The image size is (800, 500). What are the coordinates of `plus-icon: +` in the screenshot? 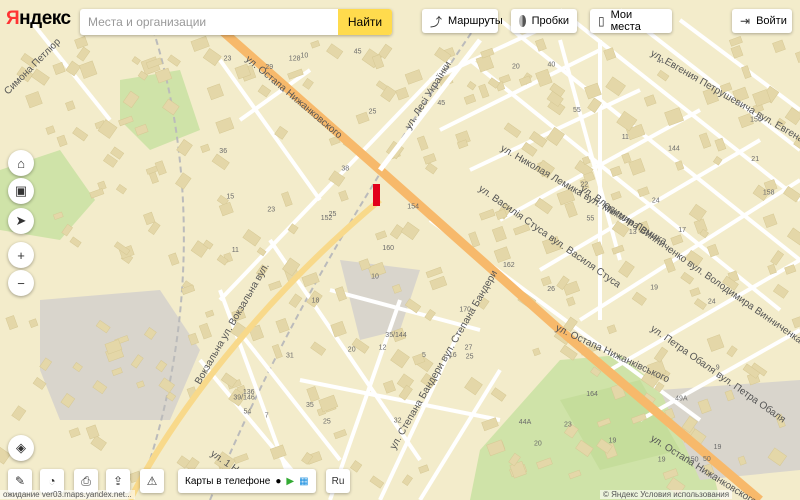 It's located at (21, 255).